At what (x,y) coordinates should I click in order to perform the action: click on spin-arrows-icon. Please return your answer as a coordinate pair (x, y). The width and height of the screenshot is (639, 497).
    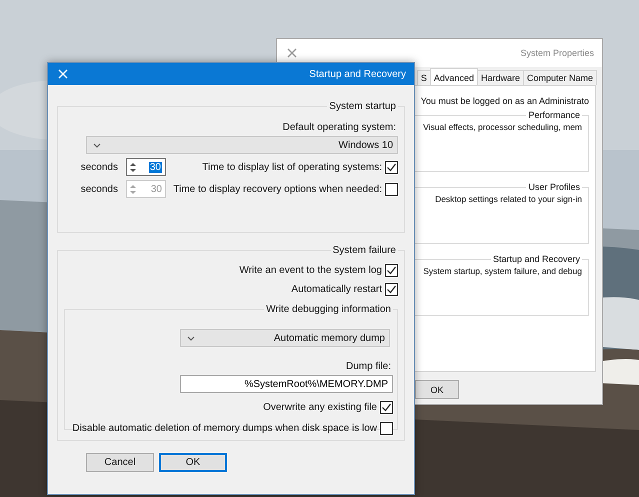
    Looking at the image, I should click on (133, 167).